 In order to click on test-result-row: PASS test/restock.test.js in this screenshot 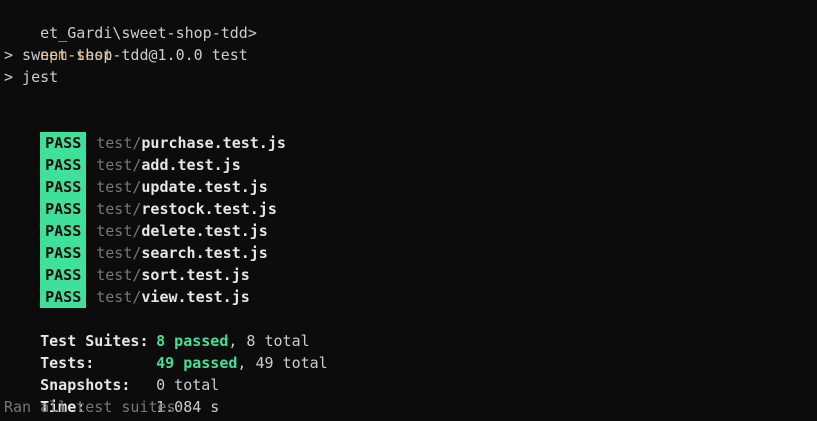, I will do `click(140, 198)`.